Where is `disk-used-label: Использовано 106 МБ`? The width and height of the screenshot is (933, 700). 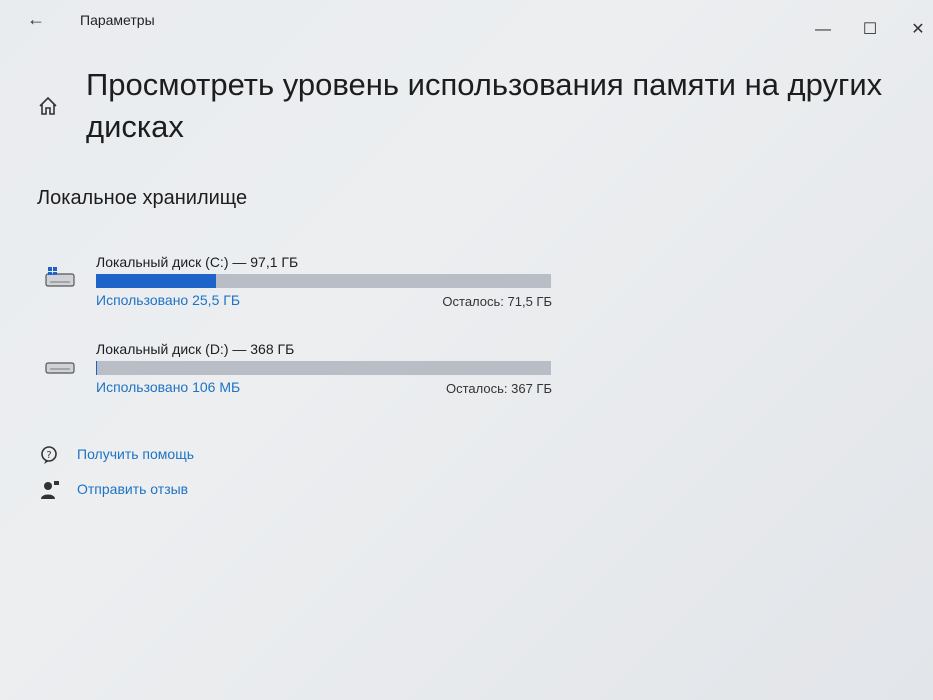
disk-used-label: Использовано 106 МБ is located at coordinates (168, 387).